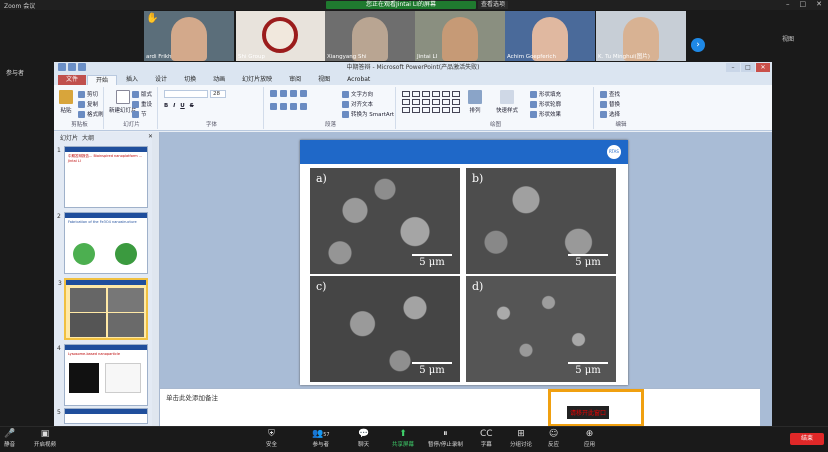 This screenshot has height=452, width=828. Describe the element at coordinates (189, 36) in the screenshot. I see `participant-tile: ✋ ardi Frikh` at that location.